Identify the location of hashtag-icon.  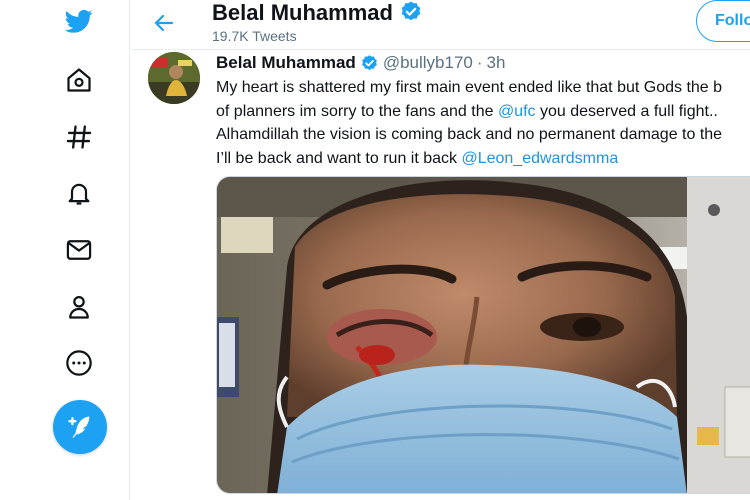
(79, 137).